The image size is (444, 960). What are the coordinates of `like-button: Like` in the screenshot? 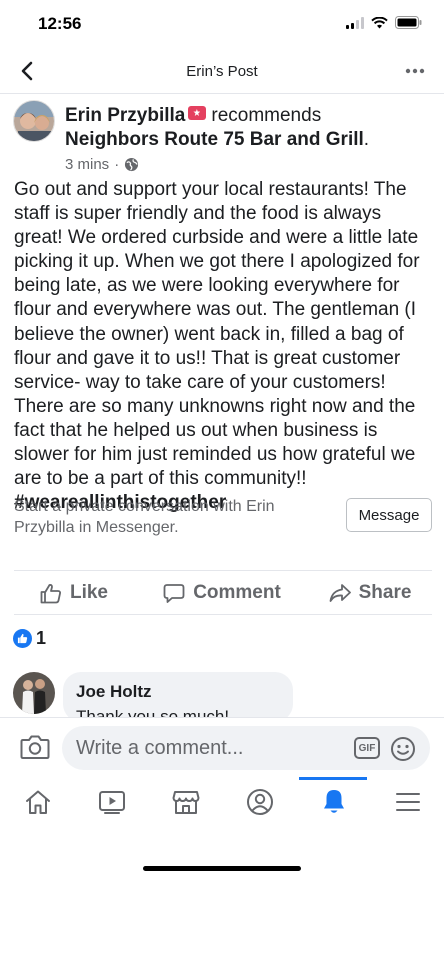 It's located at (74, 593).